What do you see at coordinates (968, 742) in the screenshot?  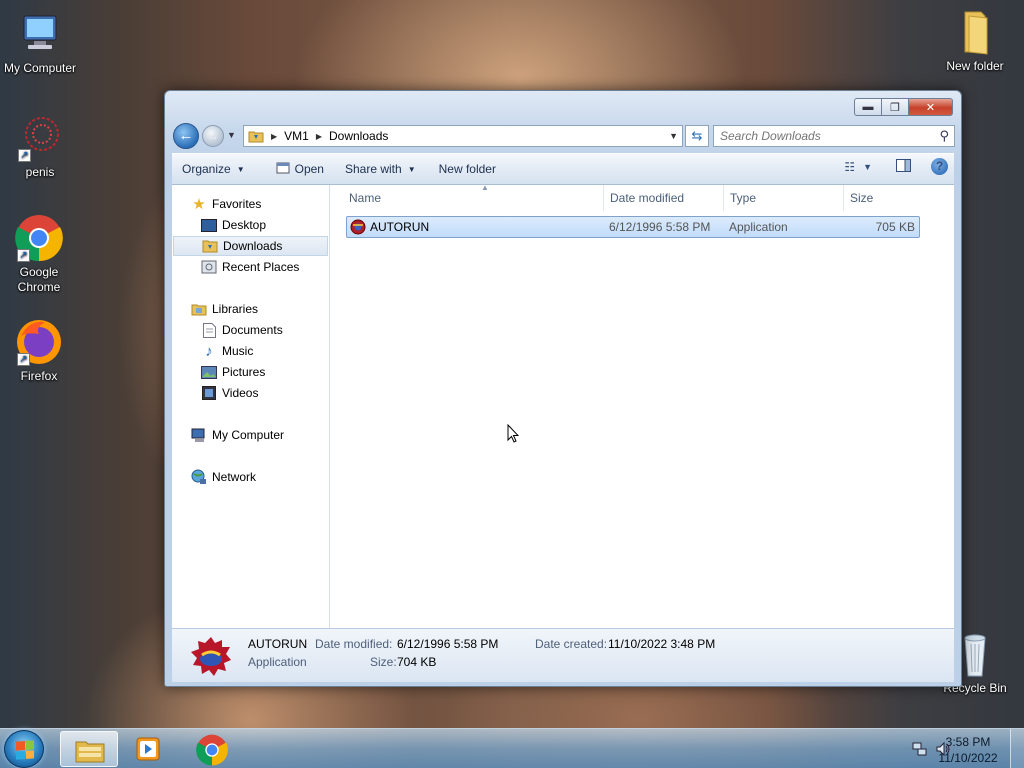 I see `clock-time: 3:58 PM` at bounding box center [968, 742].